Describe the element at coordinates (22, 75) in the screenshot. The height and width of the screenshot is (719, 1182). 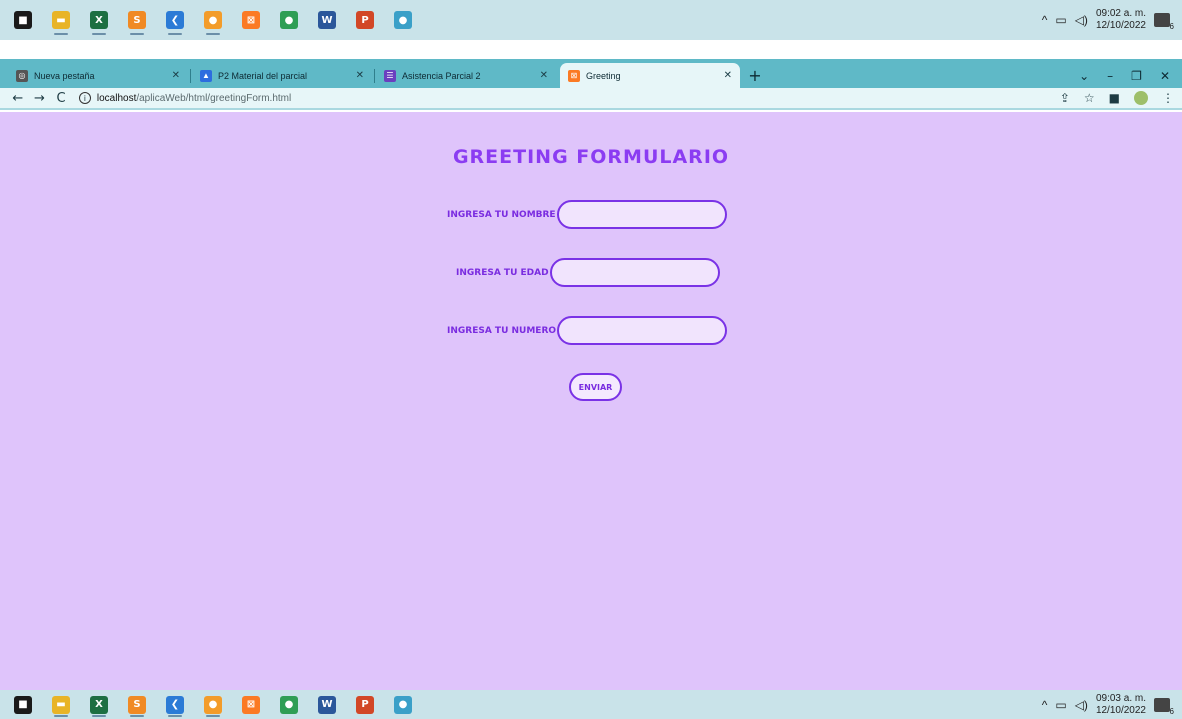
I see `favicon-icon: ◎` at that location.